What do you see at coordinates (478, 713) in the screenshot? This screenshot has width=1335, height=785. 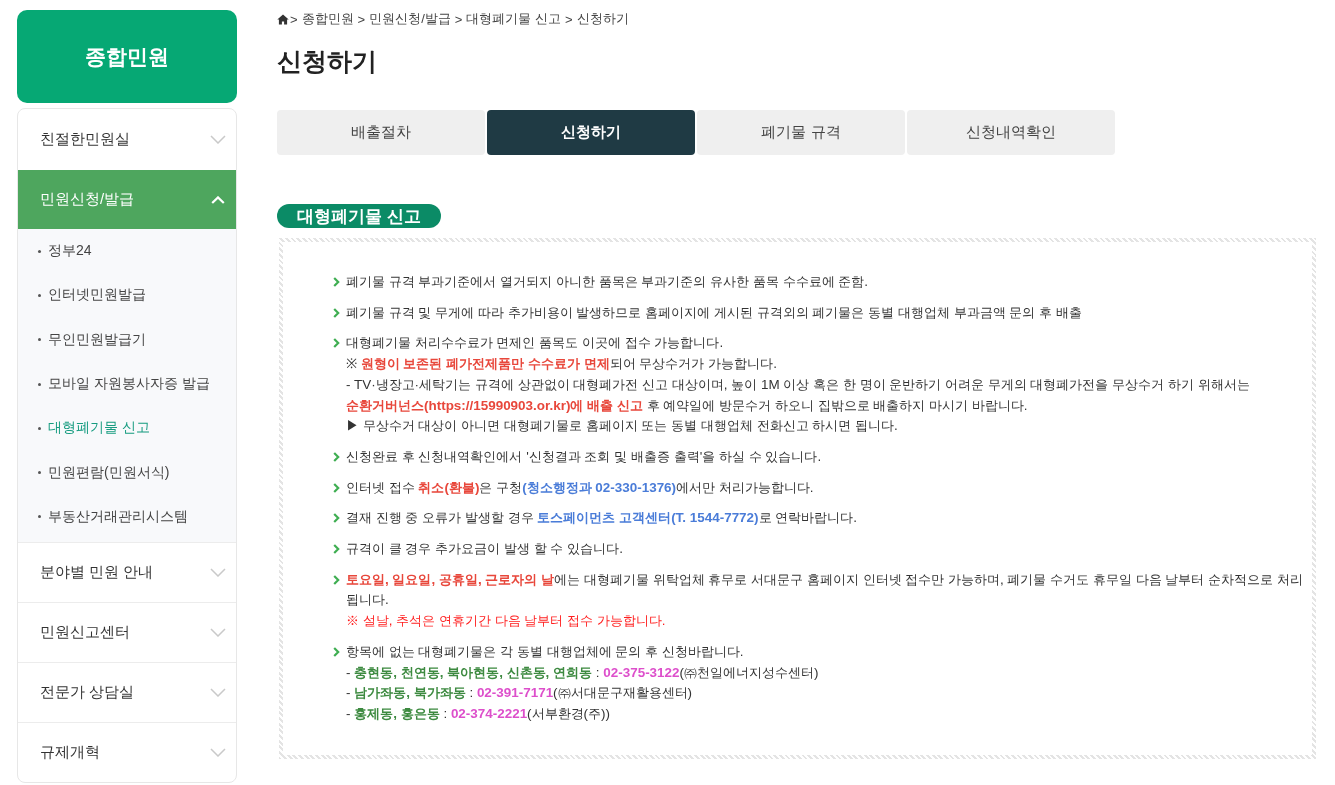 I see `notice-text: - 홍제동, 홍은동 : 02-374-2221(서부환경(주))` at bounding box center [478, 713].